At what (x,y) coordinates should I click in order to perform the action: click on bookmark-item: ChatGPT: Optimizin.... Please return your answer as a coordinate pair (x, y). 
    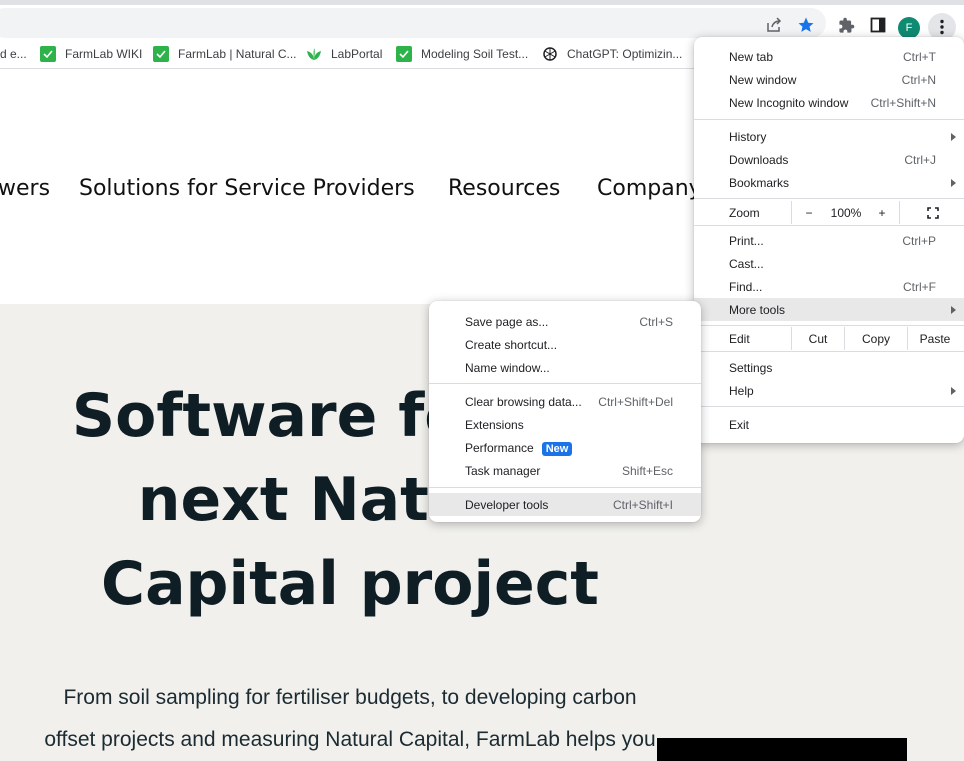
    Looking at the image, I should click on (612, 54).